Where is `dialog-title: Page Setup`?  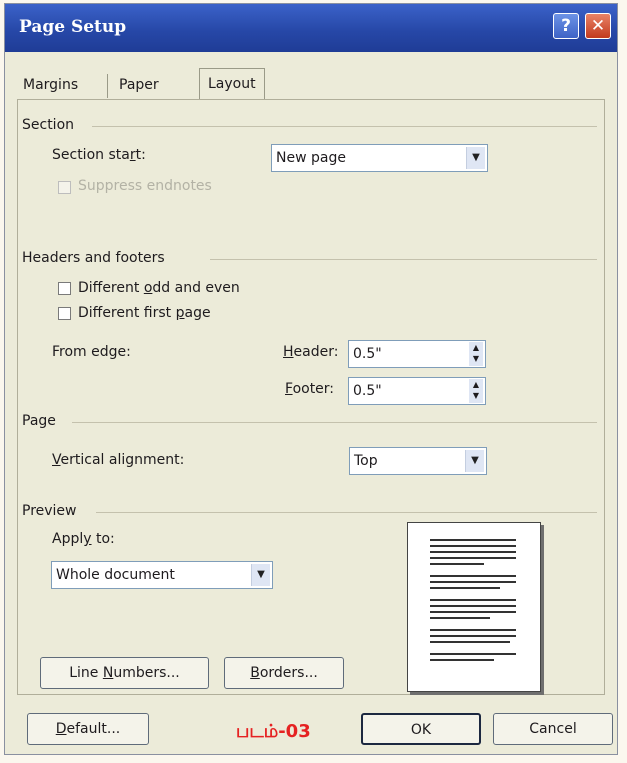 dialog-title: Page Setup is located at coordinates (73, 27).